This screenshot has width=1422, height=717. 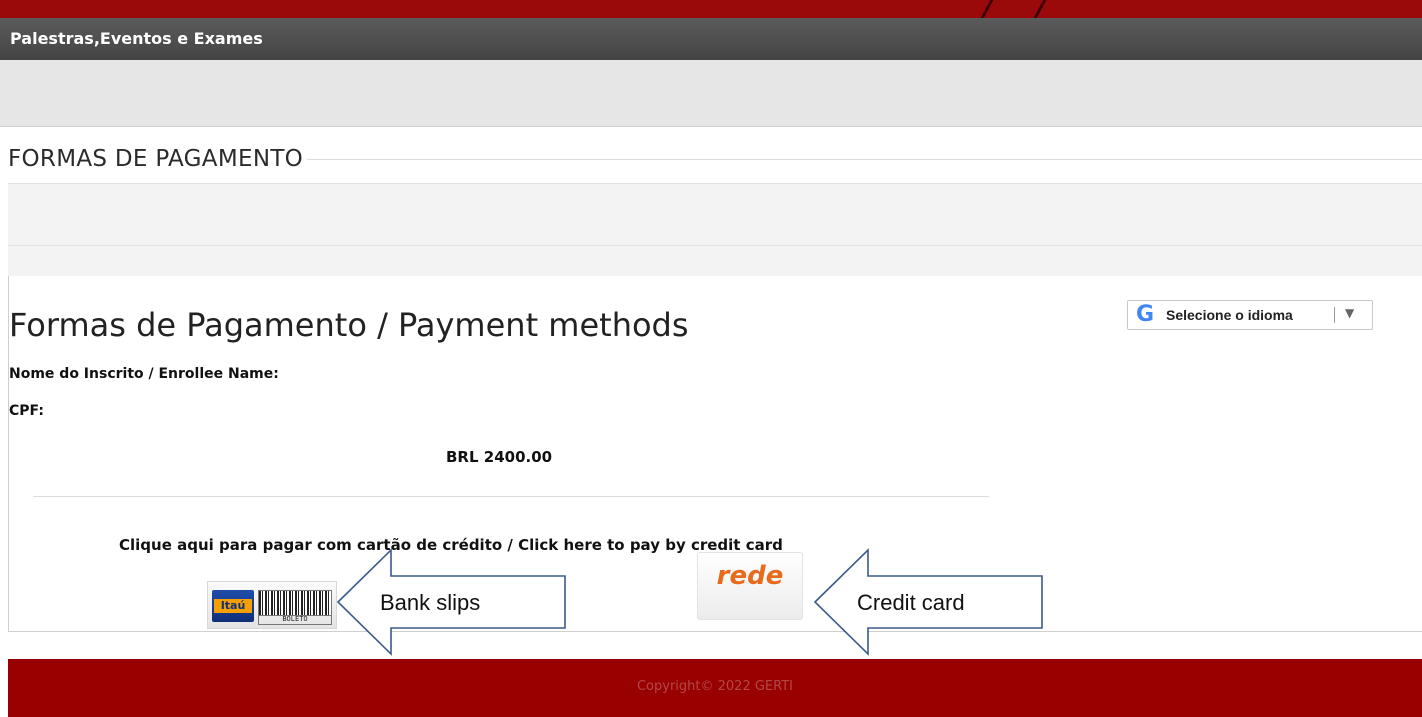 I want to click on google-icon: G, so click(x=1145, y=314).